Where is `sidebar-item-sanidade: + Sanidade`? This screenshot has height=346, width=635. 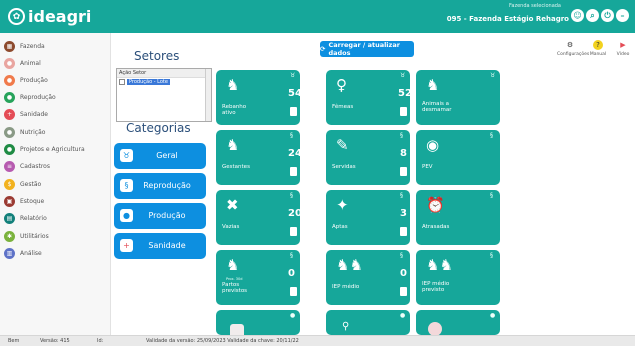
sidebar-item-sanidade: + Sanidade is located at coordinates (26, 114).